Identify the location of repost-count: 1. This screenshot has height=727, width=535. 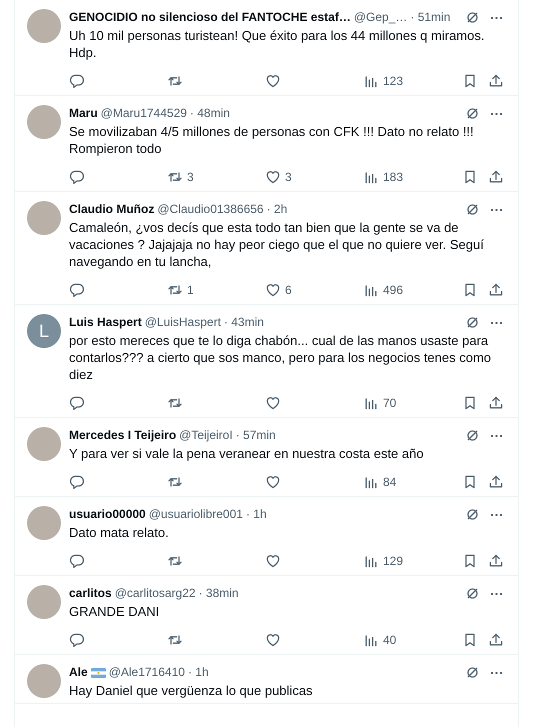
(190, 290).